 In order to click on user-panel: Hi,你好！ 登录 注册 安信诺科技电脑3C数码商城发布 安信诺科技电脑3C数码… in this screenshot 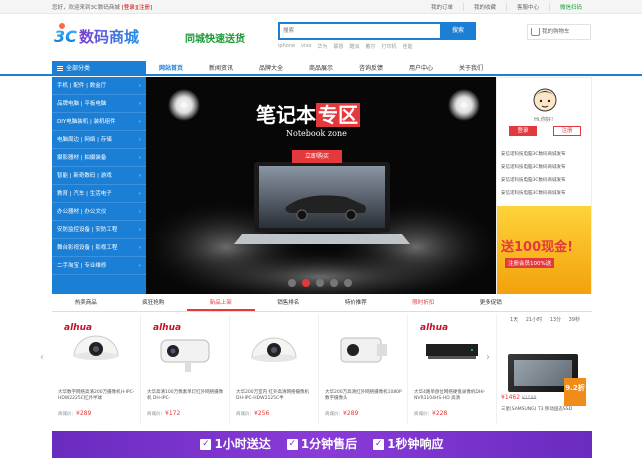, I will do `click(544, 185)`.